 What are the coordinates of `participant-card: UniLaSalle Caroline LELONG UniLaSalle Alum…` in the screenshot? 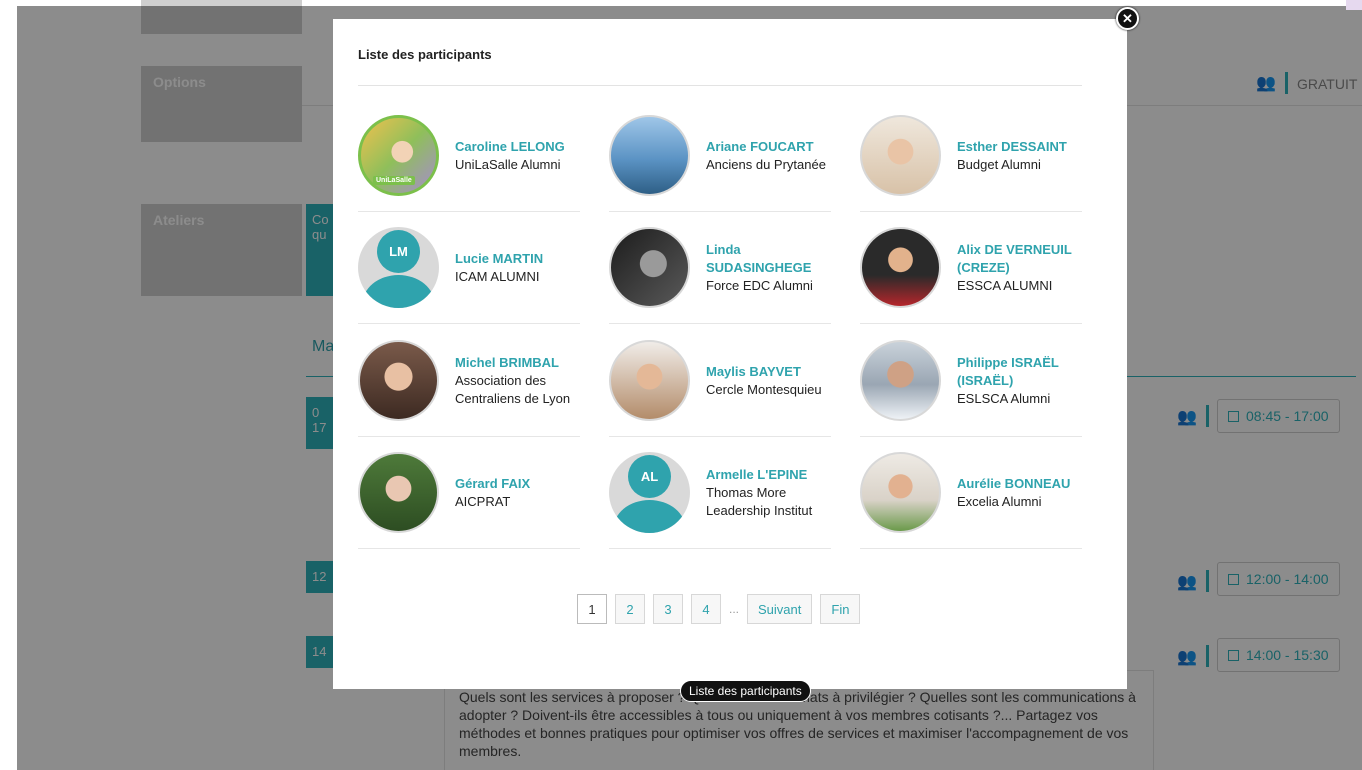 It's located at (469, 156).